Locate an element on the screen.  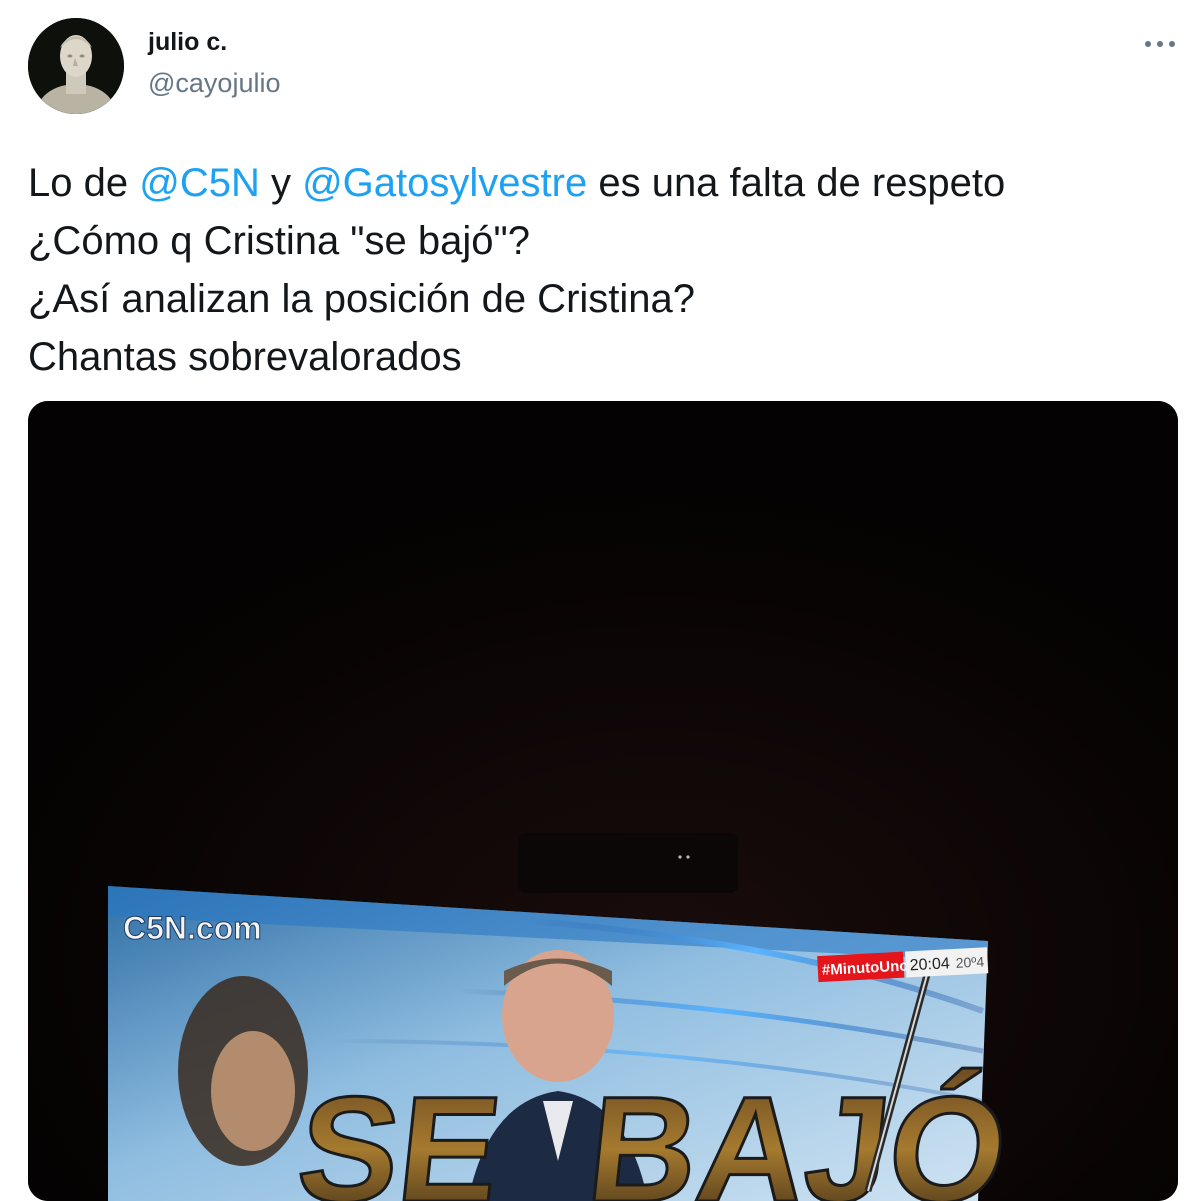
channel-logo: C5N.com is located at coordinates (192, 928).